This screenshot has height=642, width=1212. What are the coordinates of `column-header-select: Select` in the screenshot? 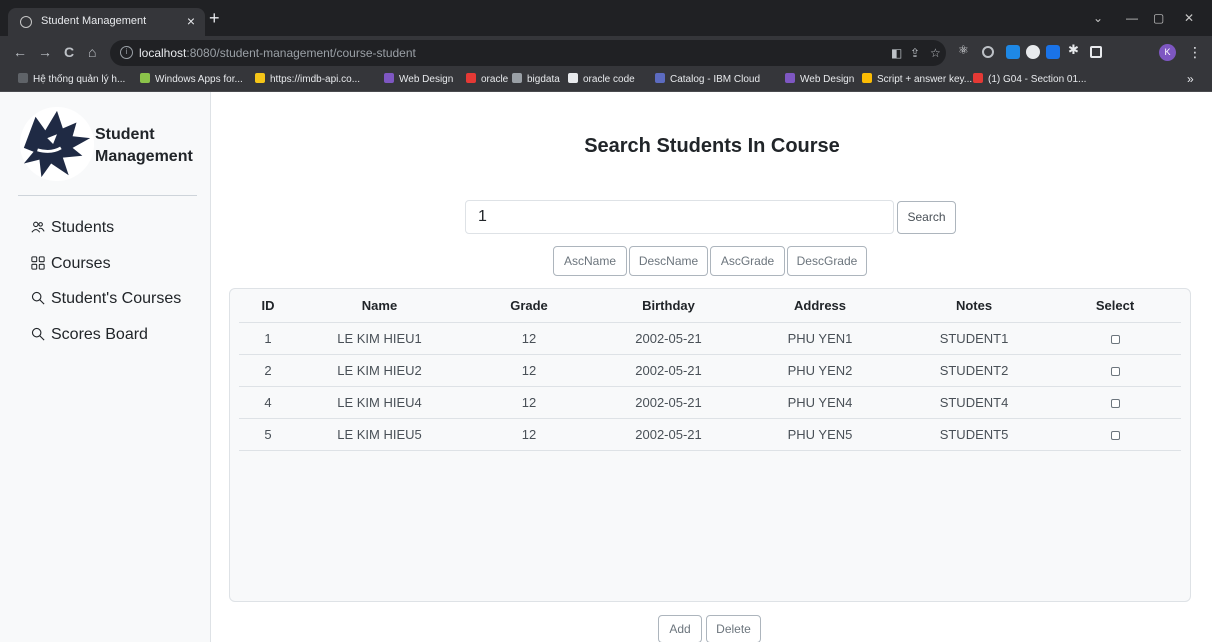 It's located at (1115, 306).